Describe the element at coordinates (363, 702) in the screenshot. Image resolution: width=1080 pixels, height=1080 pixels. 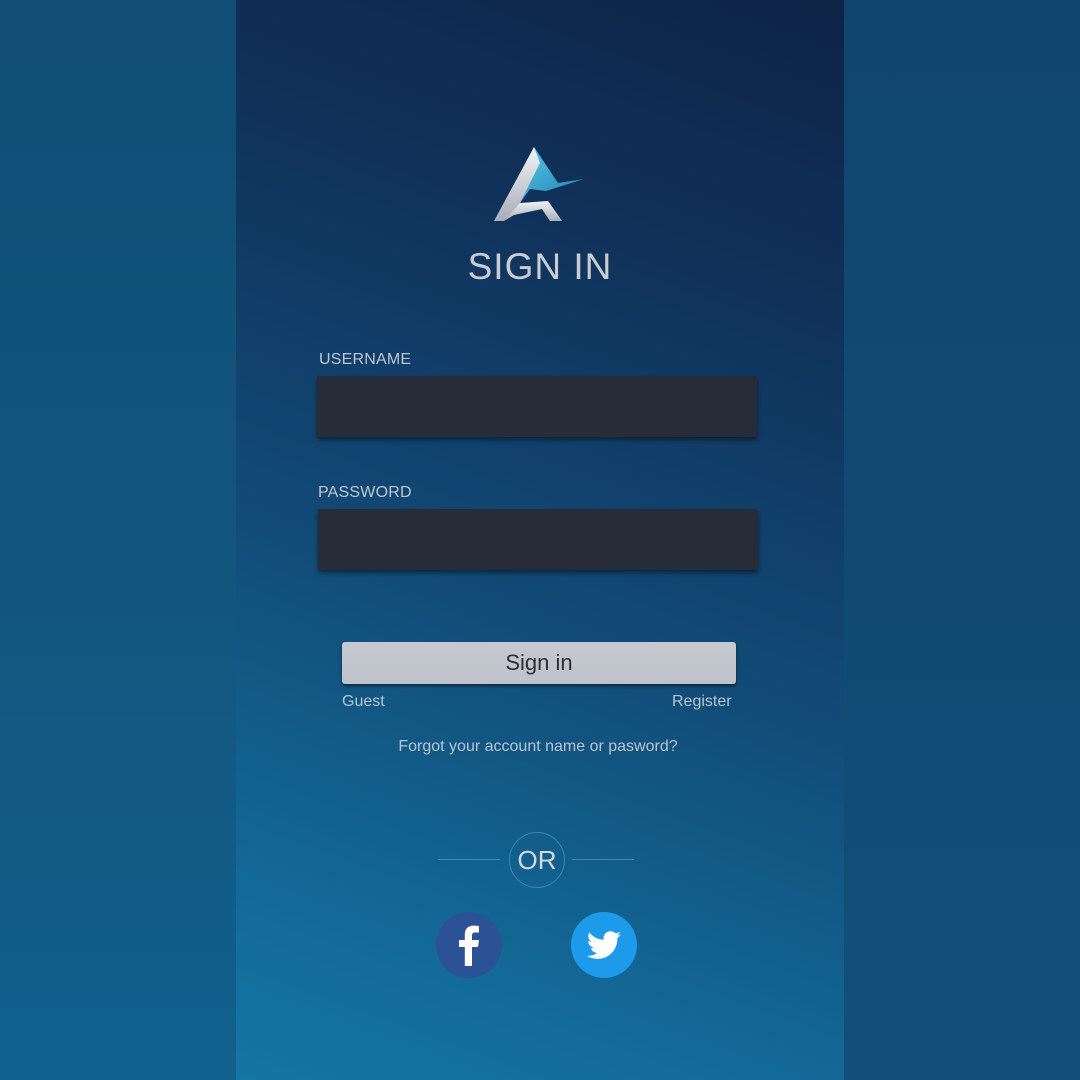
I see `guest-link: Guest` at that location.